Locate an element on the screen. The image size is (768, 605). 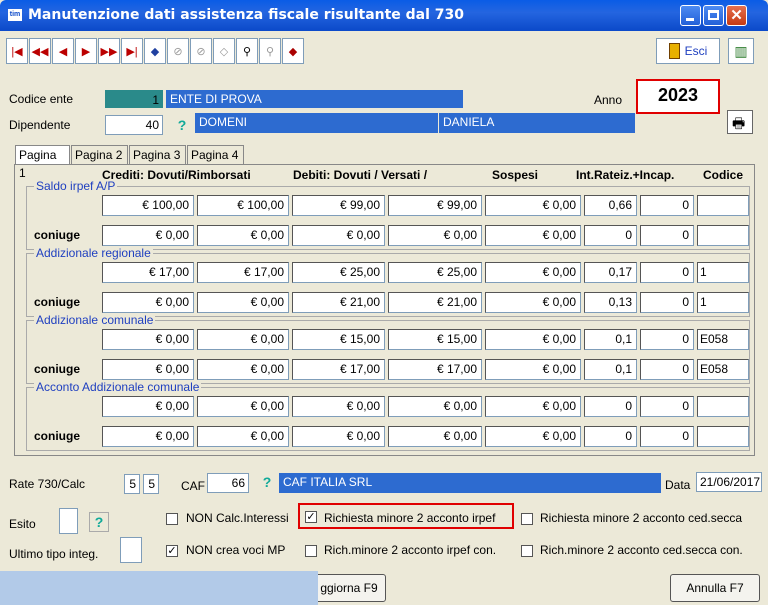
new-record-button: ◆ is located at coordinates (155, 51).